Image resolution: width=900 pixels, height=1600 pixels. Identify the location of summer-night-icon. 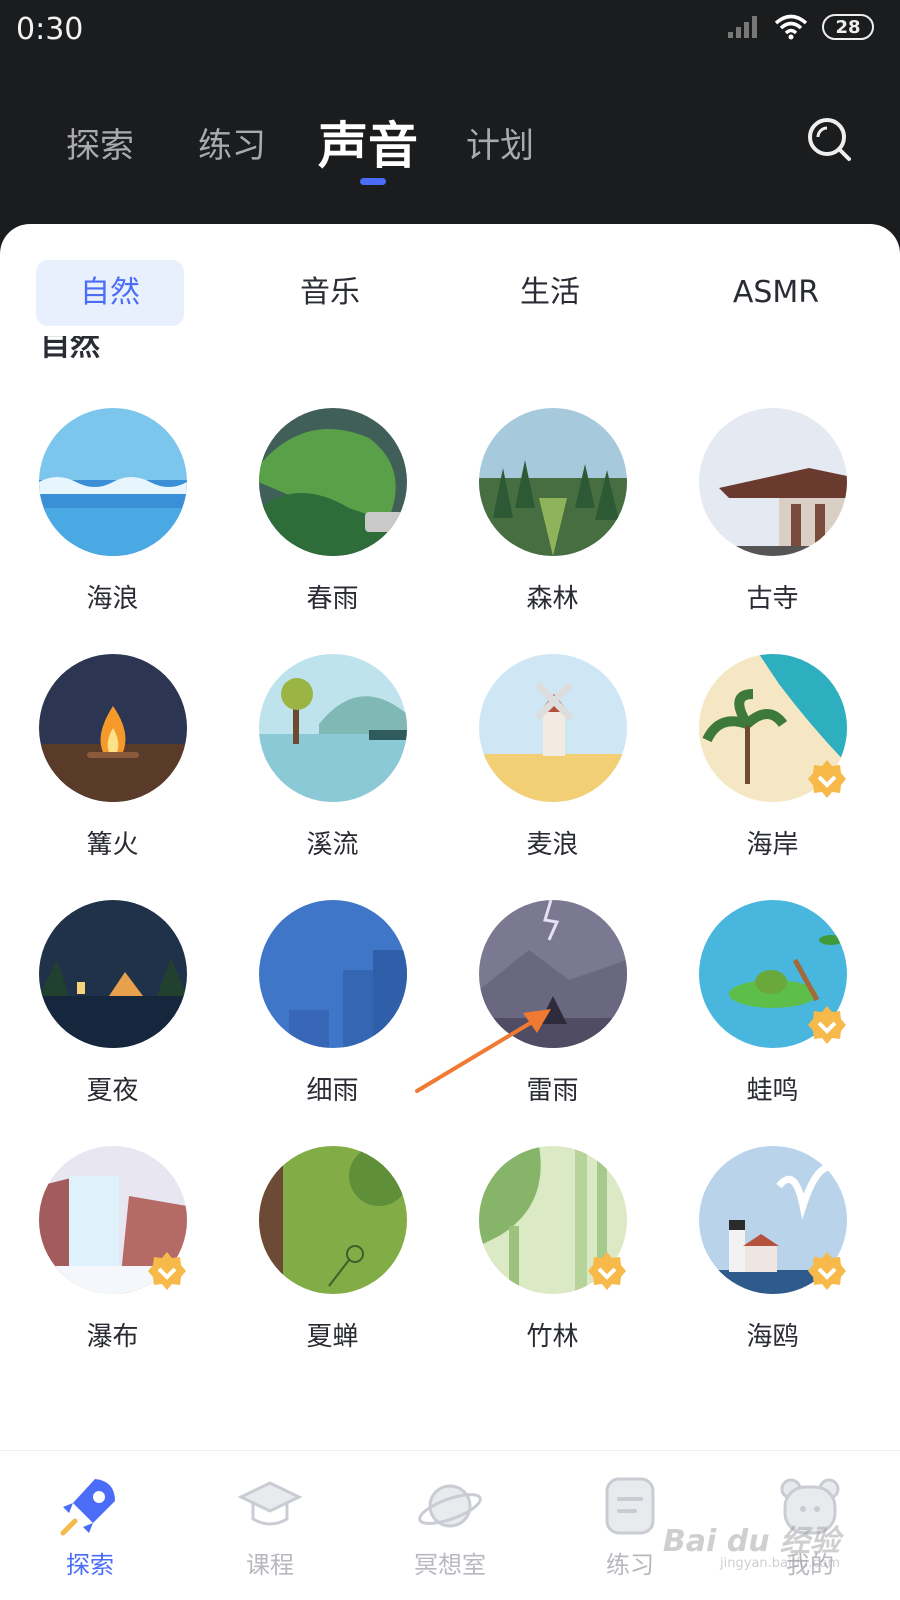
(113, 974).